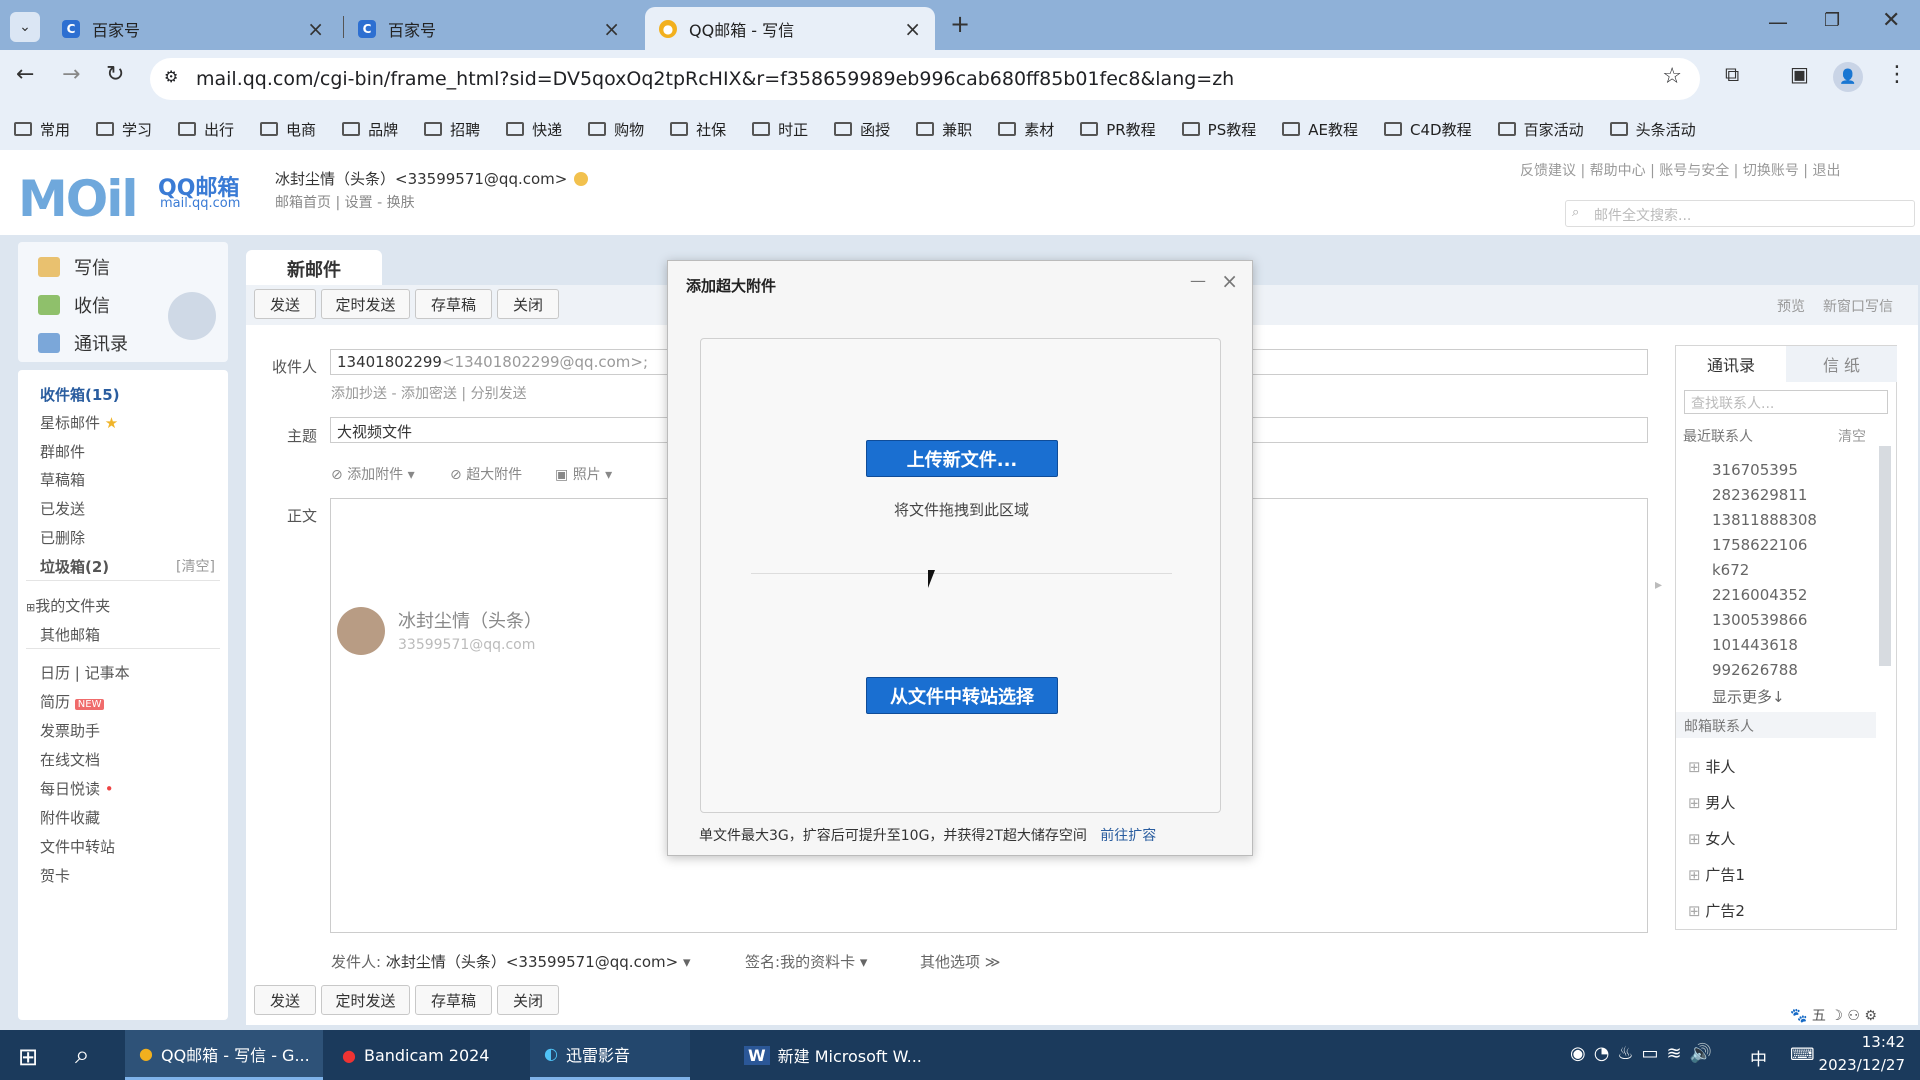  I want to click on folder-star: 星标邮件 ★, so click(79, 422).